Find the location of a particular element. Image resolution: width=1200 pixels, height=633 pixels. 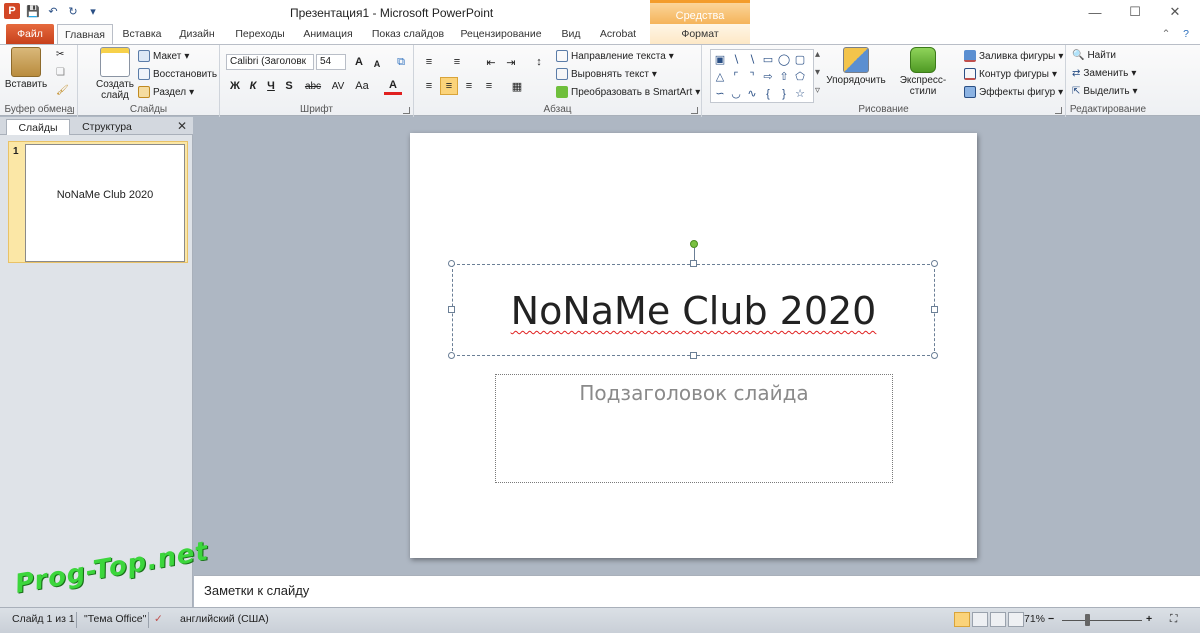

text-direction-button: Направление текста ▾ is located at coordinates (615, 56).